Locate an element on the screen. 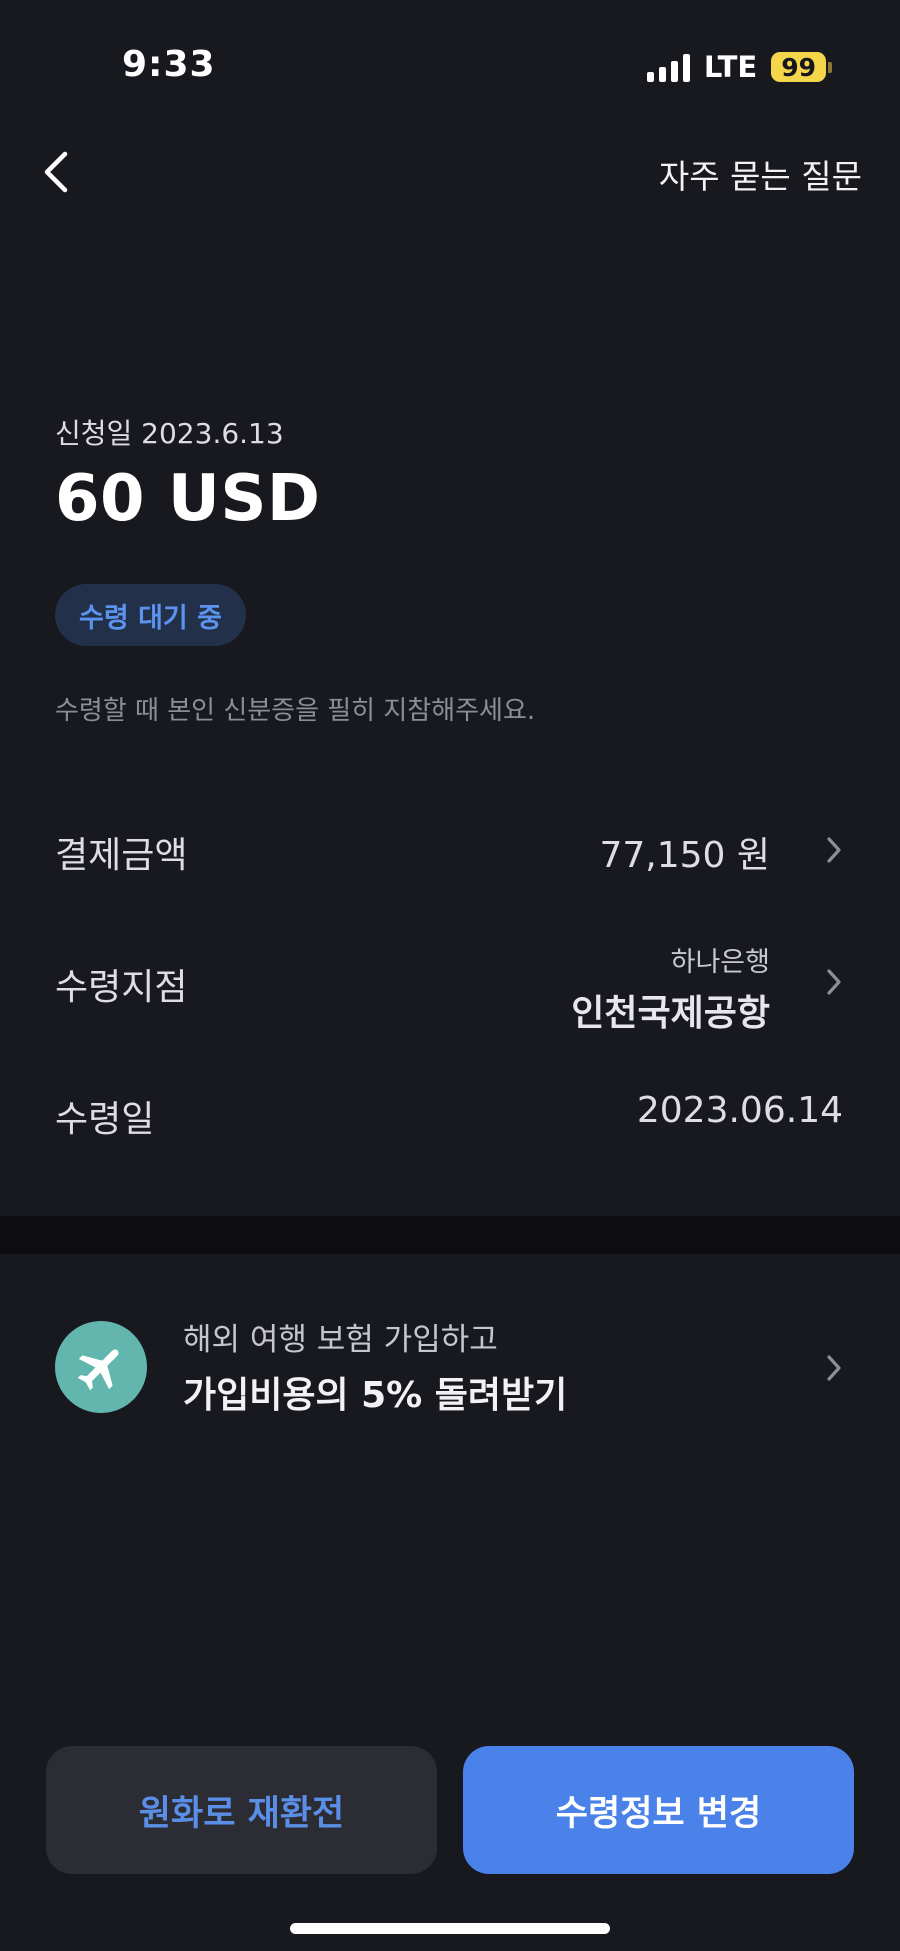 This screenshot has height=1951, width=900. payment-value: 77,150 원 is located at coordinates (684, 855).